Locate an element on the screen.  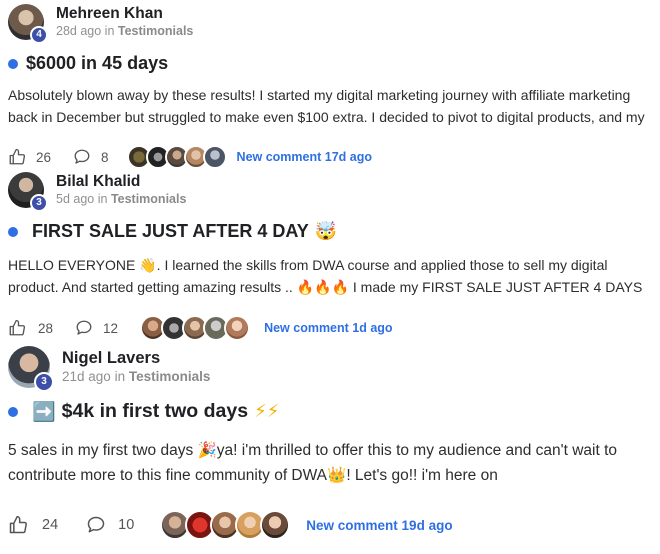
author-name: Nigel Lavers is located at coordinates (136, 358).